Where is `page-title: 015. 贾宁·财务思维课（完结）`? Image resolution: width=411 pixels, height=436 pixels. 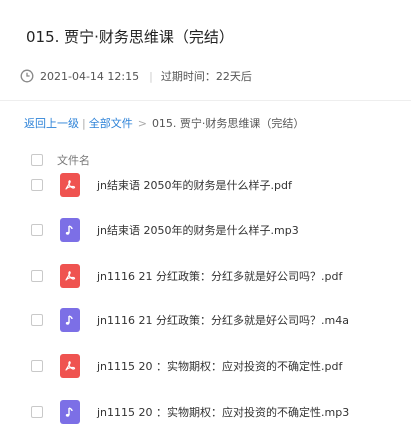 page-title: 015. 贾宁·财务思维课（完结） is located at coordinates (130, 37).